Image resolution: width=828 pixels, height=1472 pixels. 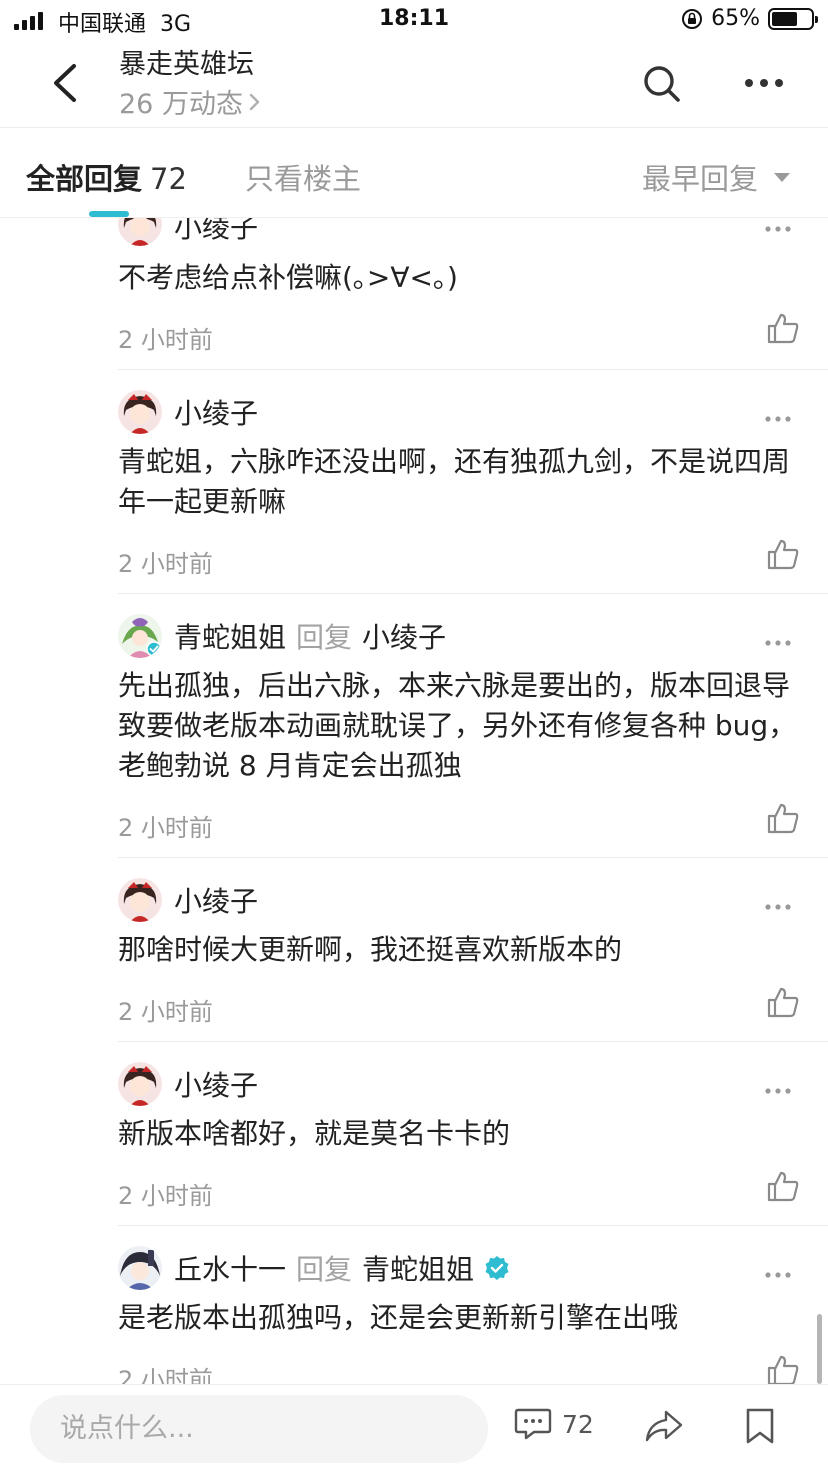 What do you see at coordinates (764, 83) in the screenshot?
I see `more-options-icon` at bounding box center [764, 83].